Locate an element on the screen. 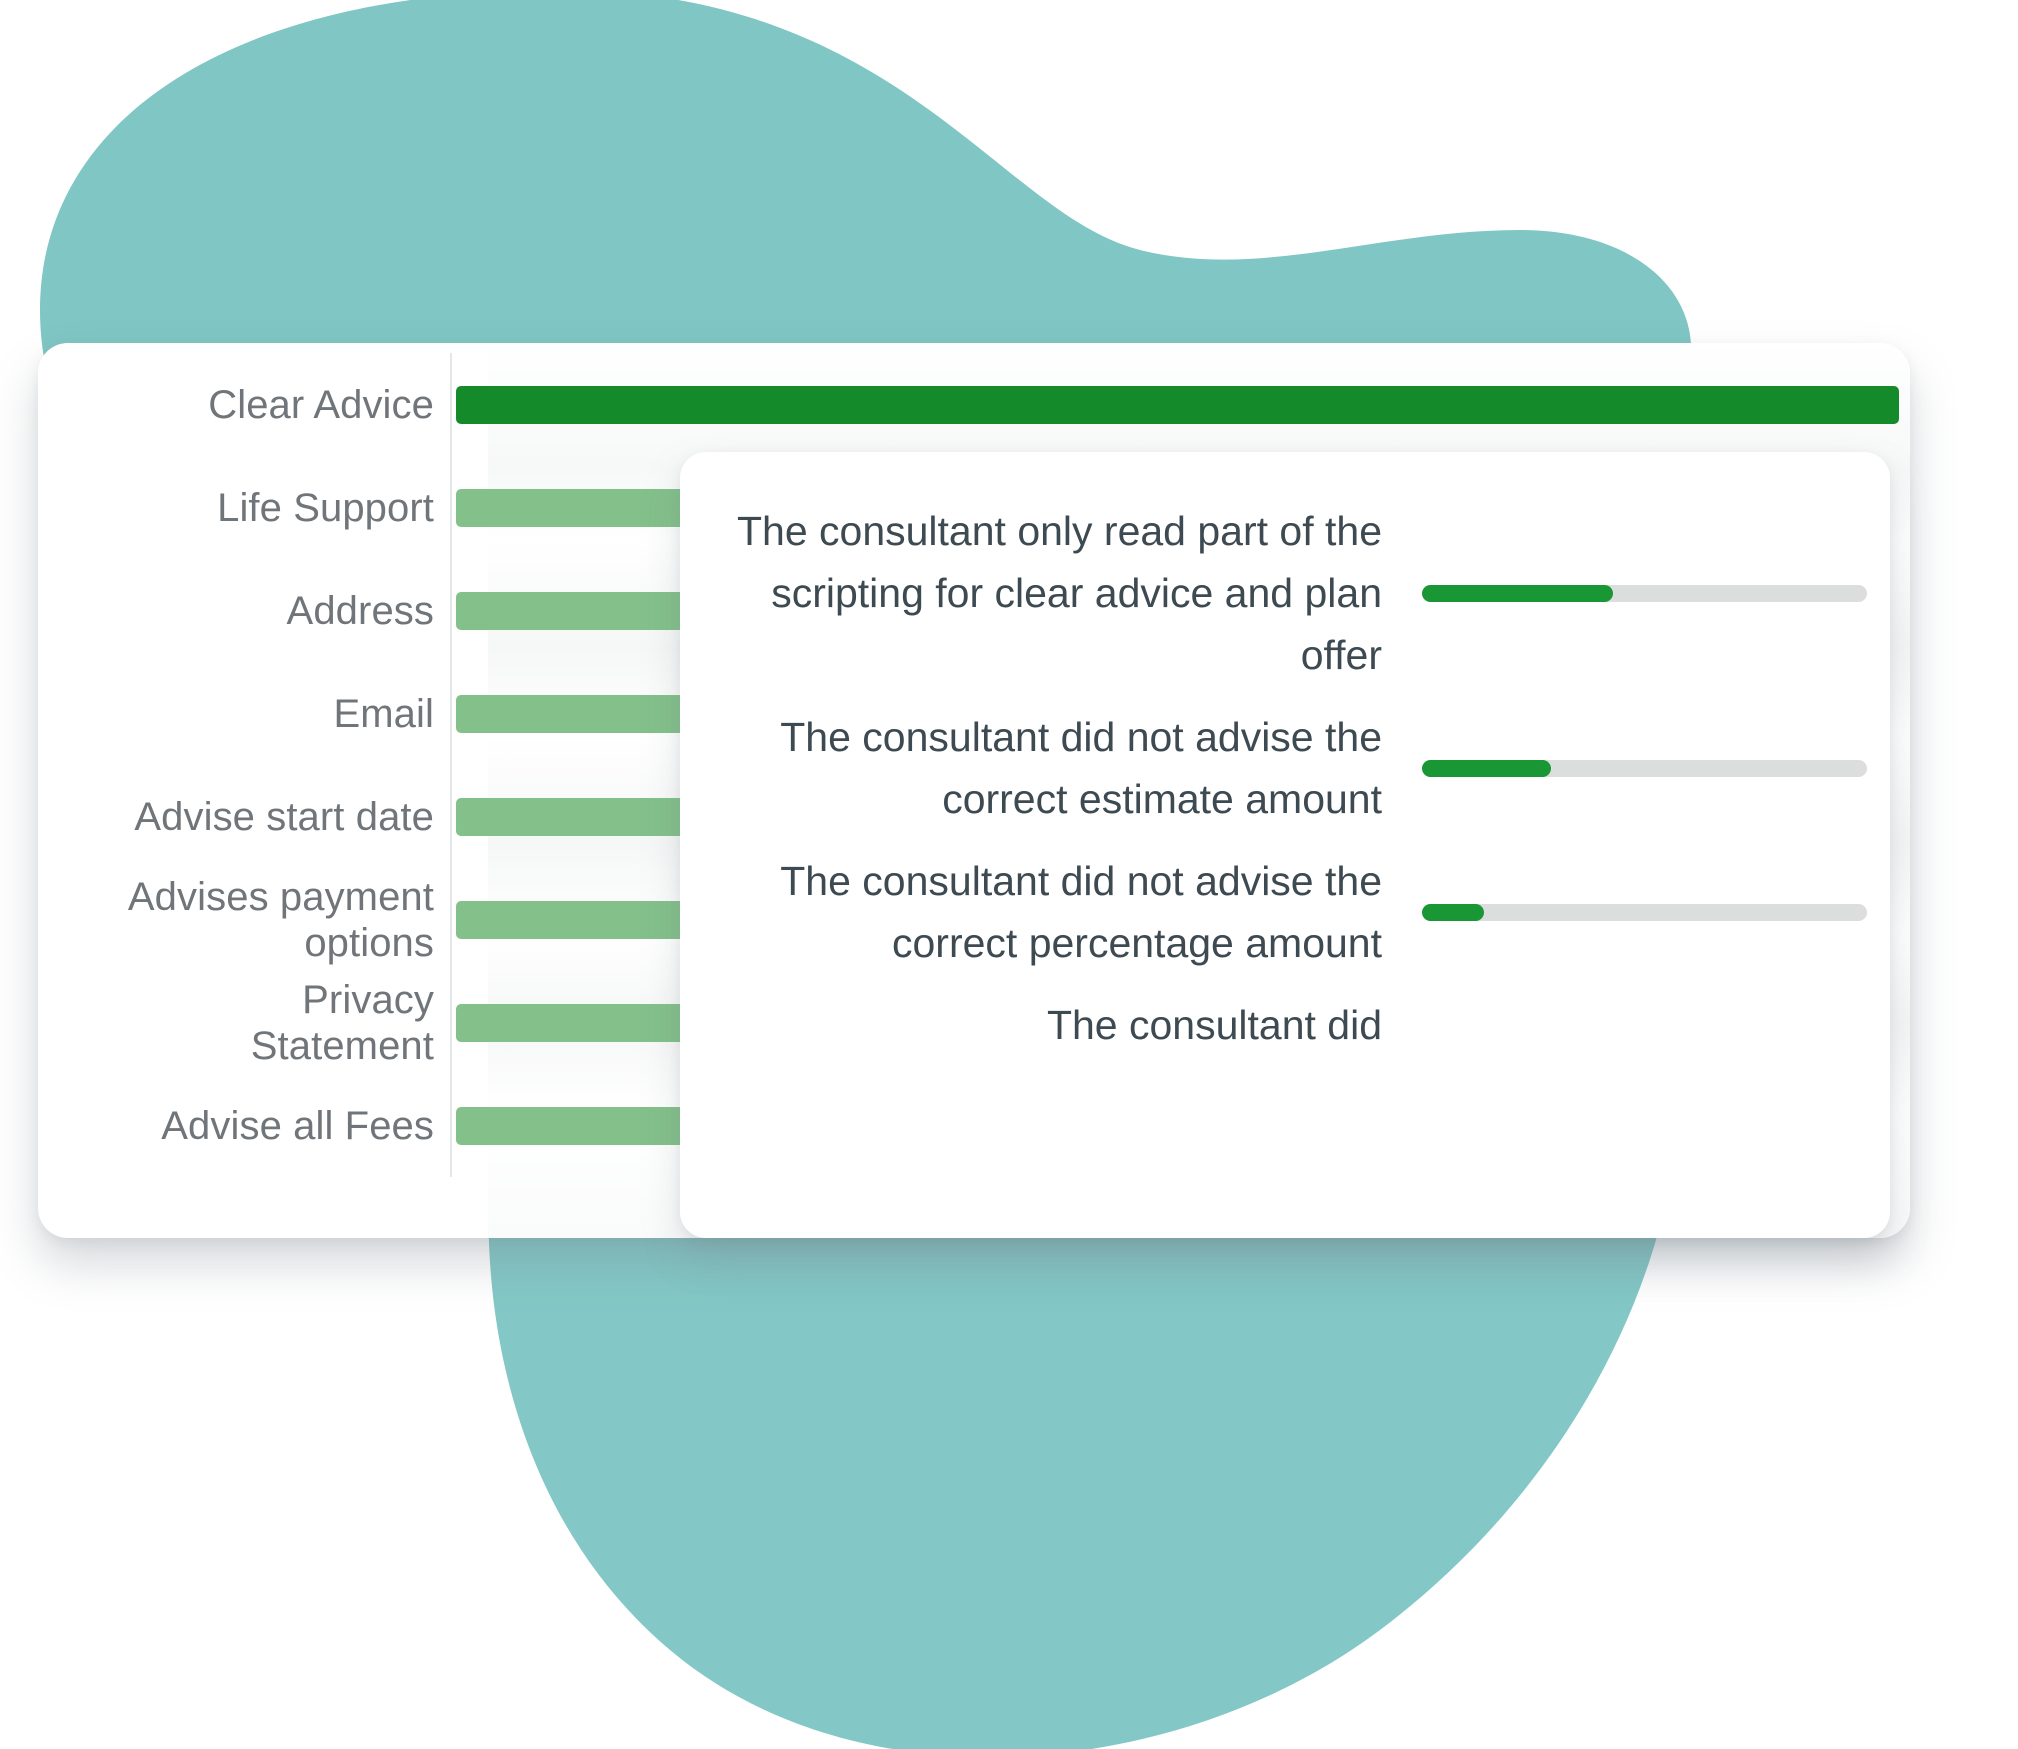 This screenshot has height=1749, width=2018. chart-row-label: Clear Advice is located at coordinates (321, 404).